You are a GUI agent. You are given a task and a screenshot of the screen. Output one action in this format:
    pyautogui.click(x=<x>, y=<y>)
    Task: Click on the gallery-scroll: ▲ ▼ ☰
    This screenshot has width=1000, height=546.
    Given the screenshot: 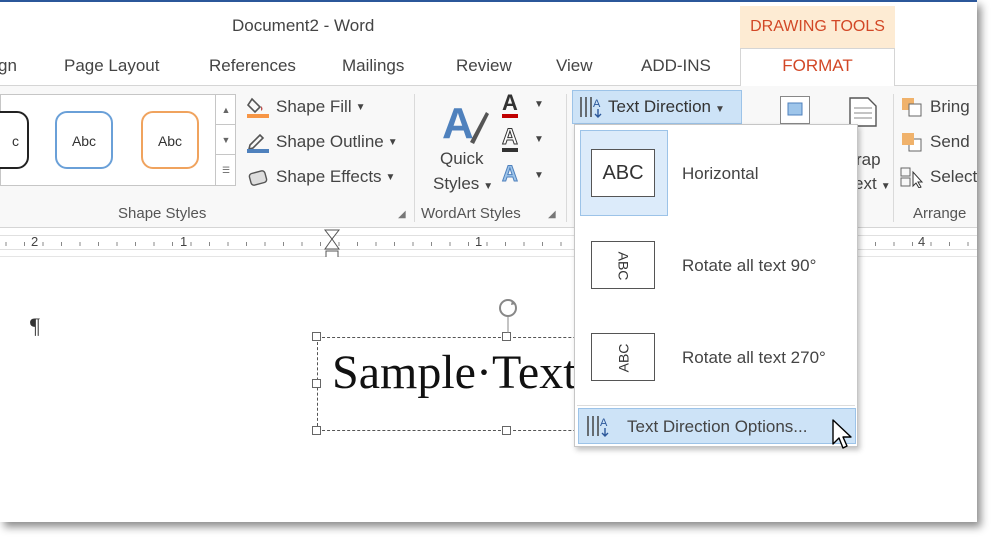 What is the action you would take?
    pyautogui.click(x=225, y=140)
    